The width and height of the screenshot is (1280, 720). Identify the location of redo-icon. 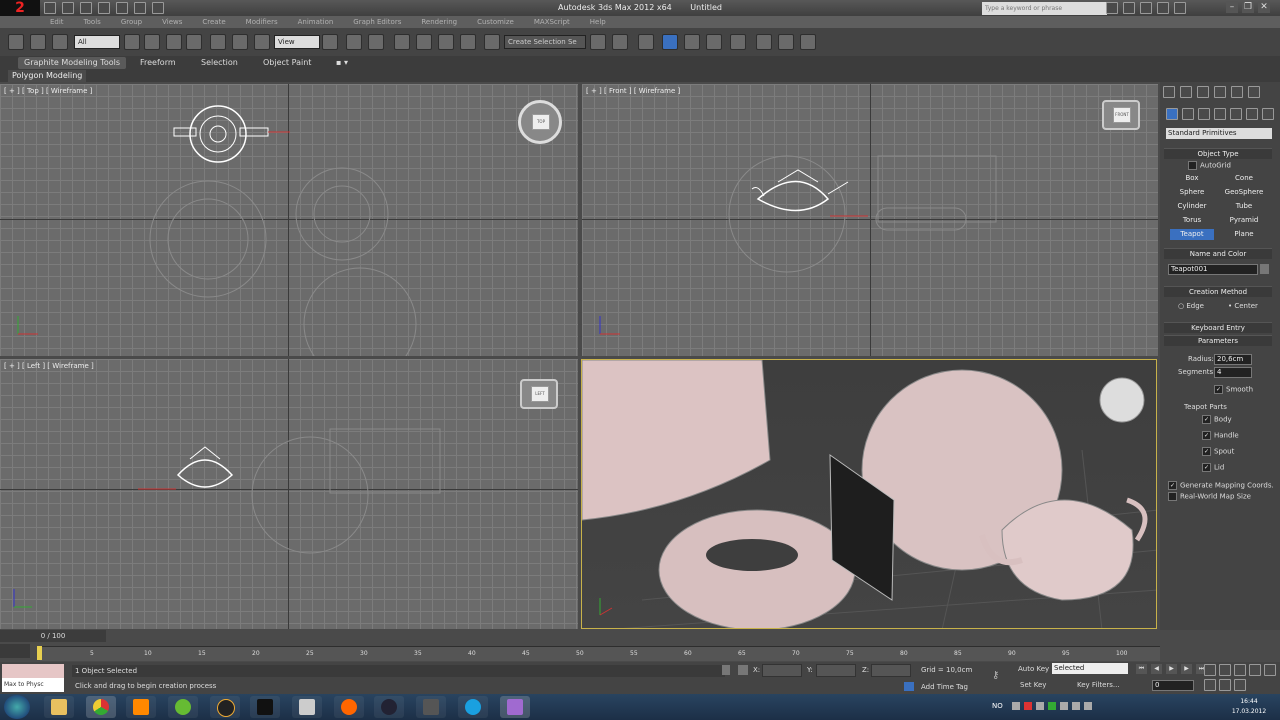
(122, 8).